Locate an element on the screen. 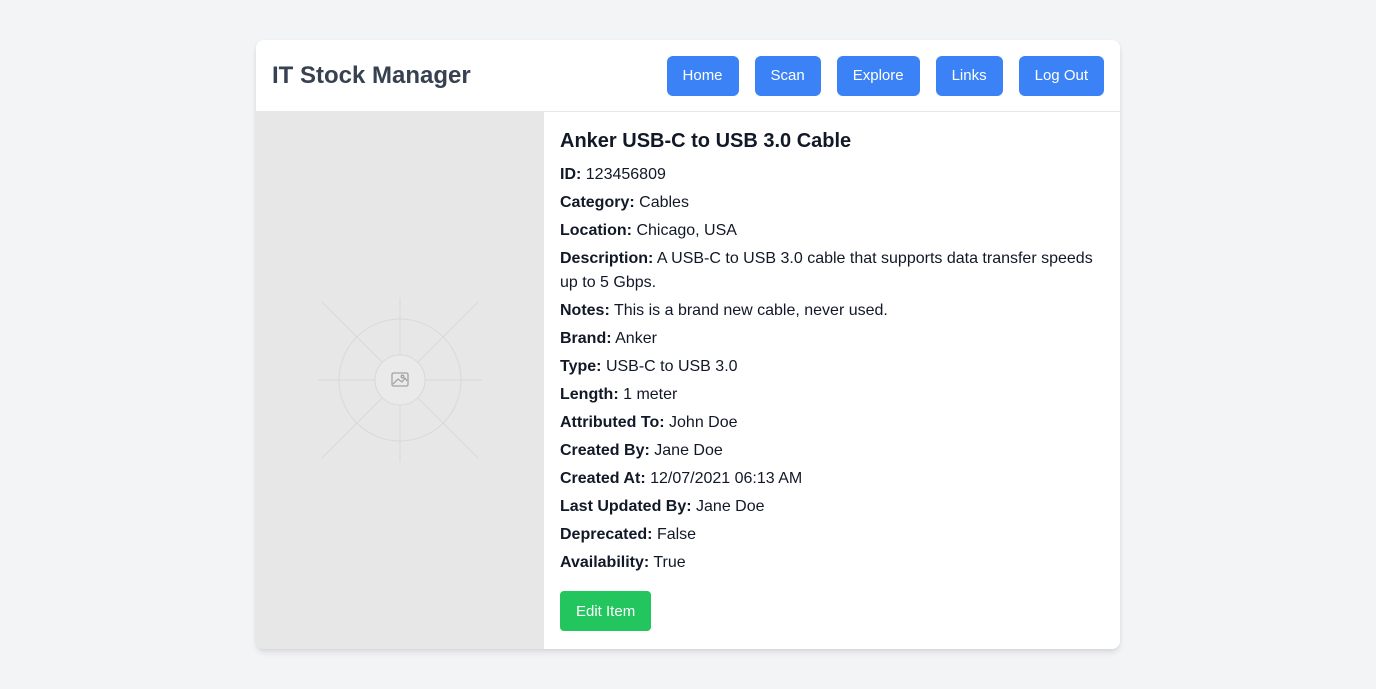 The width and height of the screenshot is (1376, 689). logout-button: Log Out is located at coordinates (1061, 75).